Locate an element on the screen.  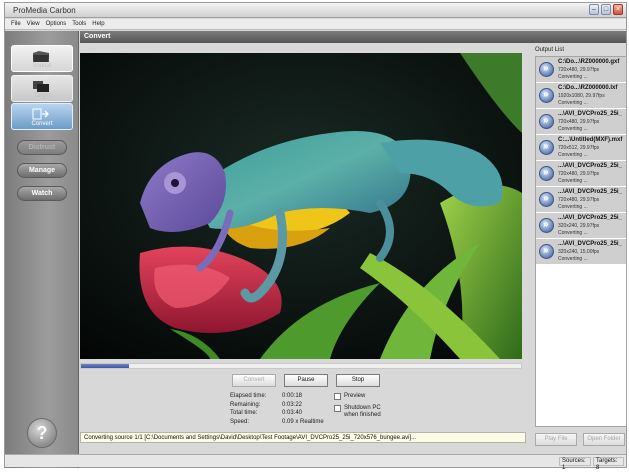
menu-help: Help is located at coordinates (98, 24).